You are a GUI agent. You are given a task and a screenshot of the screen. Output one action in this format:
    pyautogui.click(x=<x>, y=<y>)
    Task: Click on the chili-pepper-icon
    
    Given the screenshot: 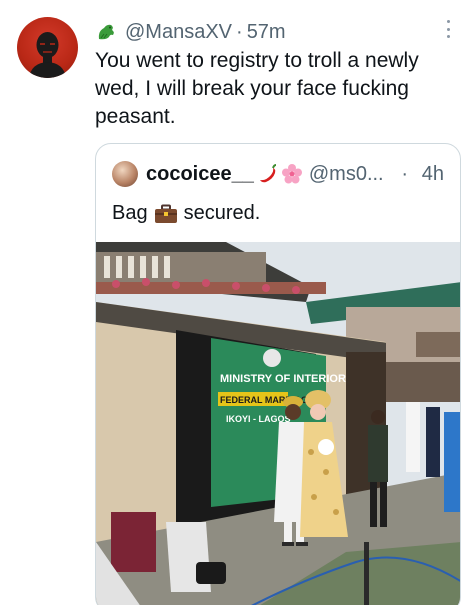 What is the action you would take?
    pyautogui.click(x=268, y=174)
    